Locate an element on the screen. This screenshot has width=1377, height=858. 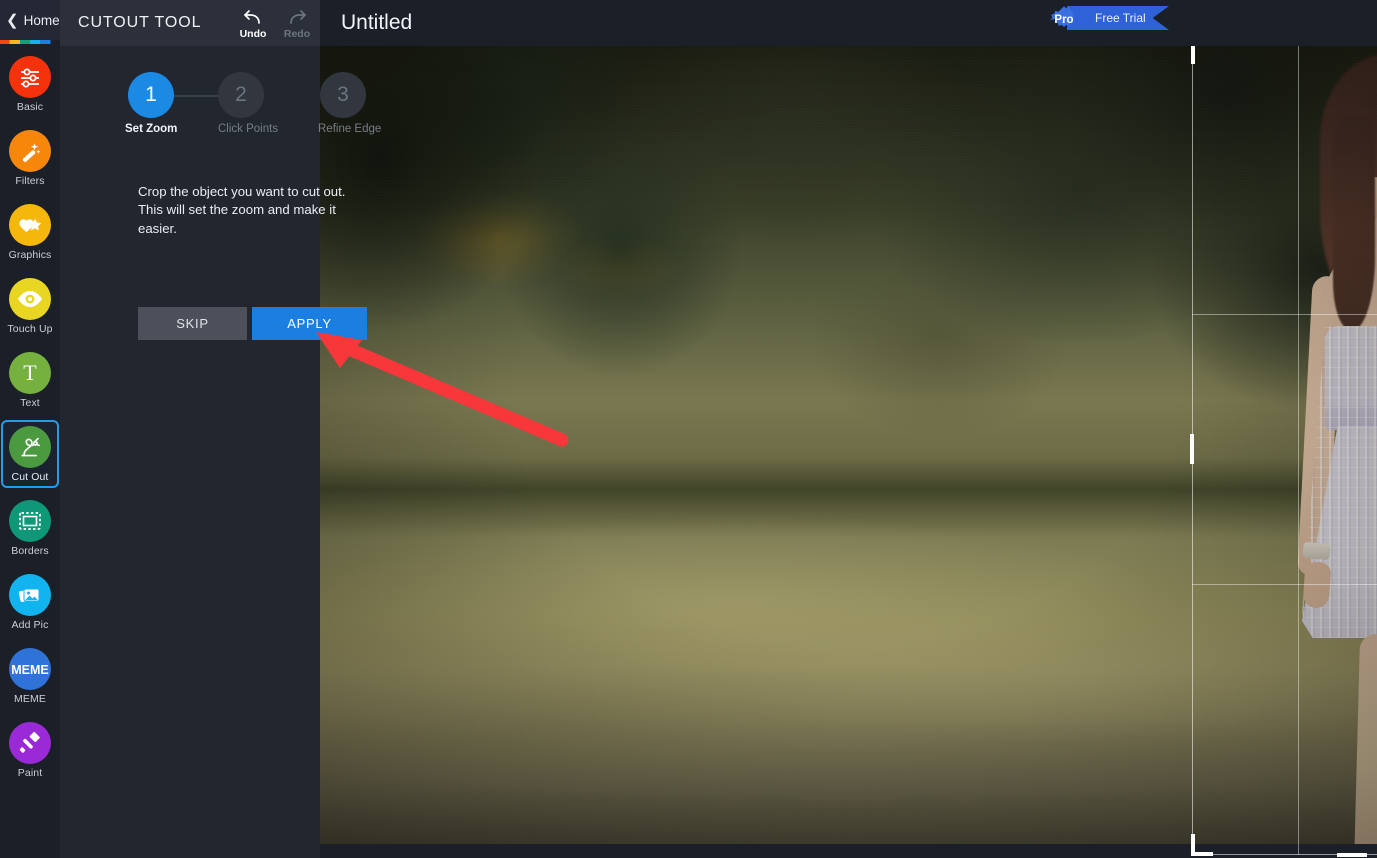
sidebar-item-text: T Text is located at coordinates (30, 380).